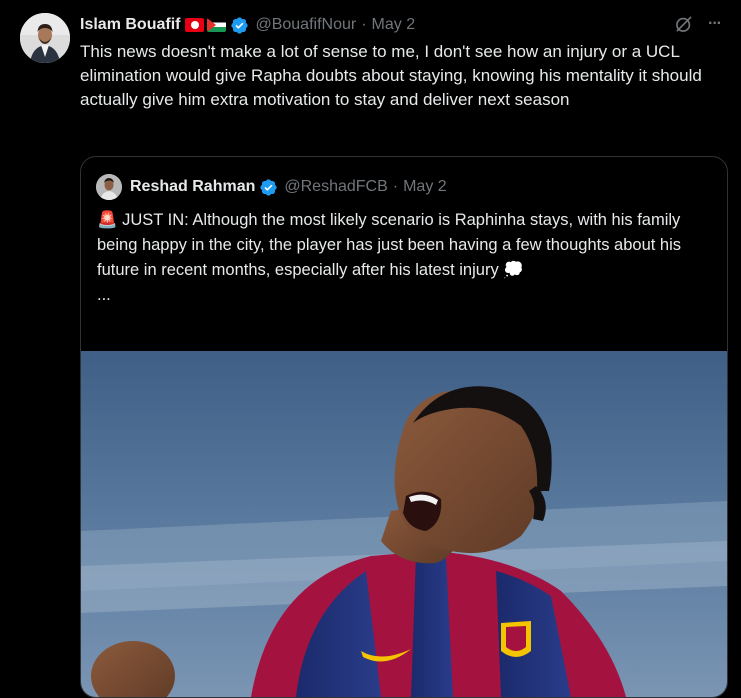 This screenshot has height=698, width=741. I want to click on author-handle: @BouafifNour, so click(305, 25).